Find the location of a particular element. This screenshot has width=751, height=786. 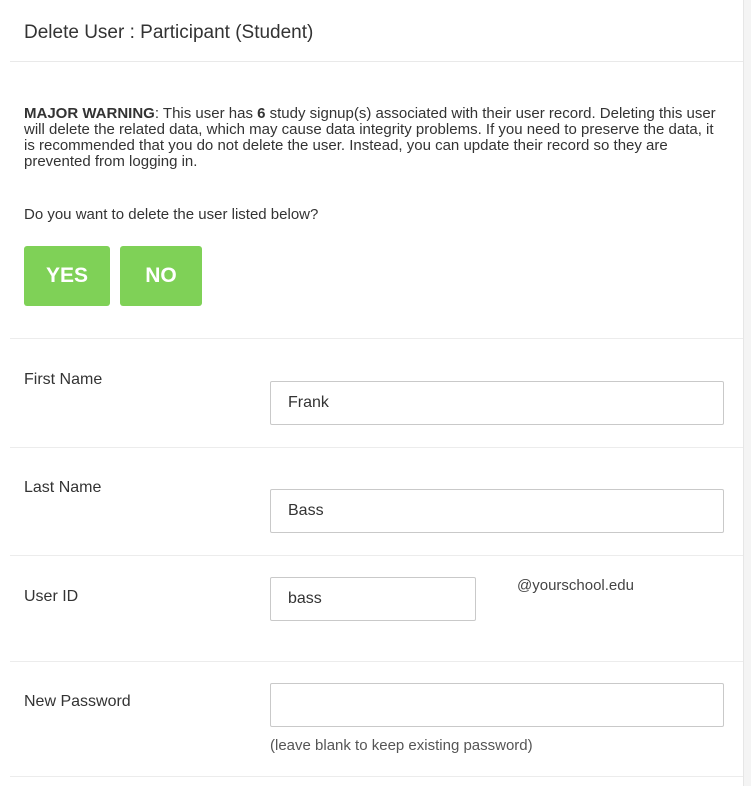

user-id-label: User ID is located at coordinates (51, 596).